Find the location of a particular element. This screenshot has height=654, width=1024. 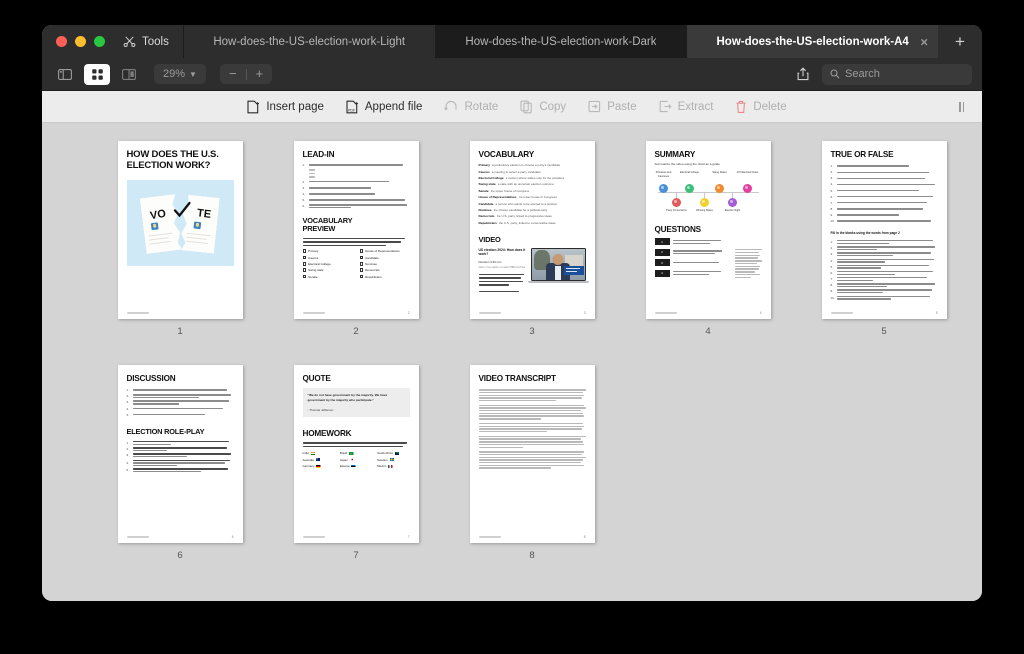

maximize-window-button is located at coordinates (99, 41).